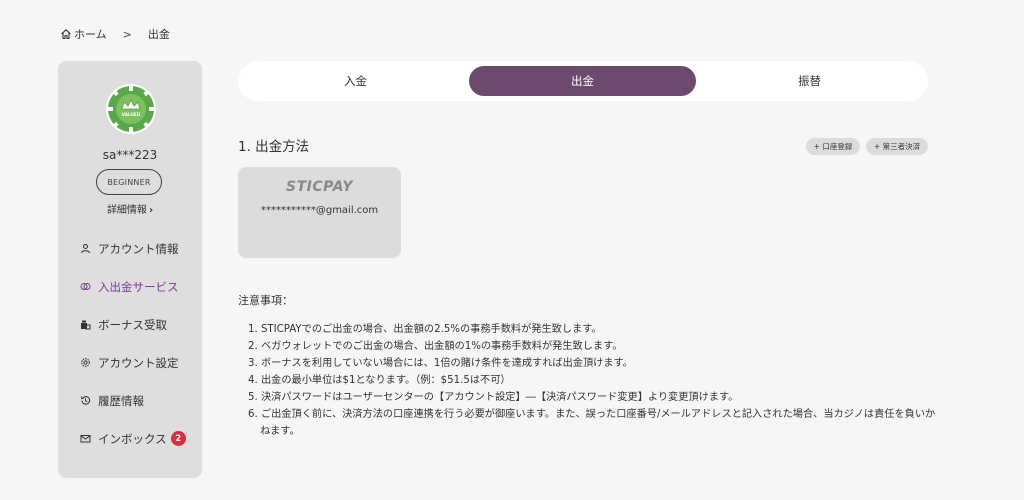 Image resolution: width=1024 pixels, height=500 pixels. I want to click on sidebar-item-label: ボーナス受取, so click(132, 324).